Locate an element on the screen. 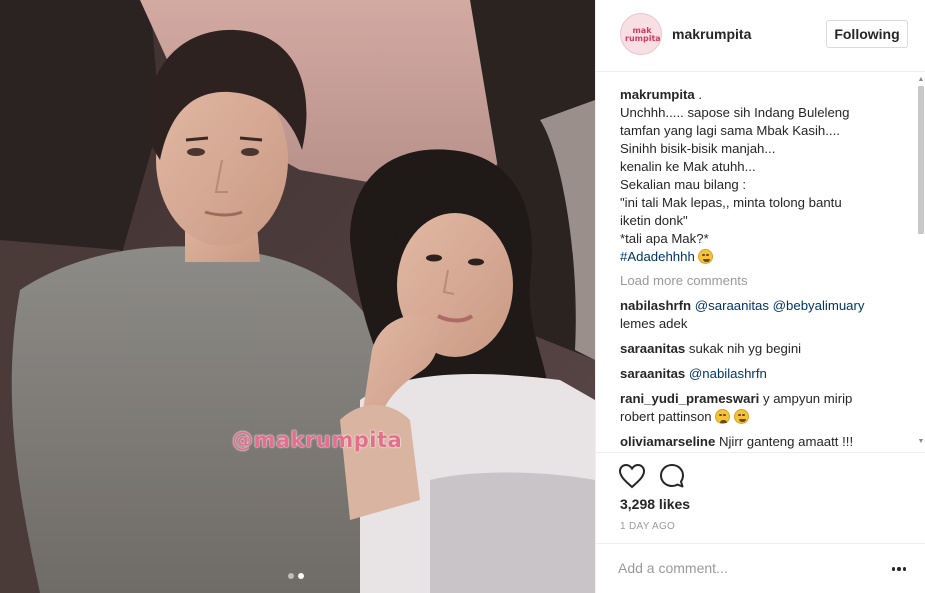 This screenshot has height=593, width=925. likes-count: 3,298 likes is located at coordinates (655, 504).